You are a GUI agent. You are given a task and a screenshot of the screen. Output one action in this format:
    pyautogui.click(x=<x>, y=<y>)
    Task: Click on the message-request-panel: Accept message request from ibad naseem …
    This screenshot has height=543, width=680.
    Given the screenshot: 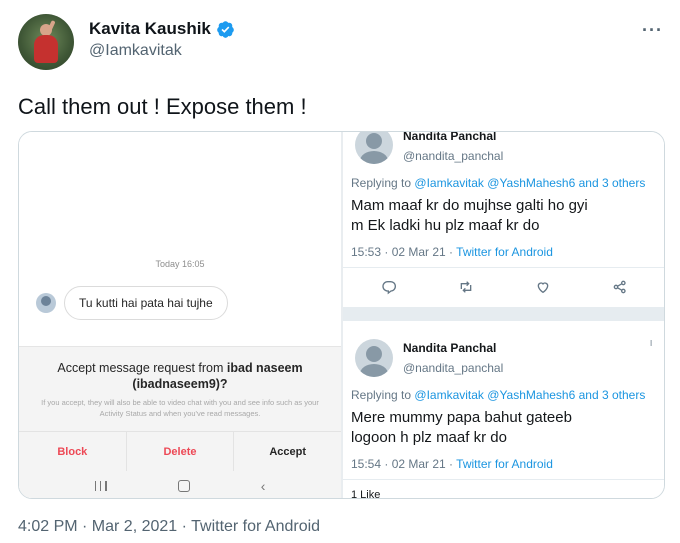 What is the action you would take?
    pyautogui.click(x=180, y=422)
    